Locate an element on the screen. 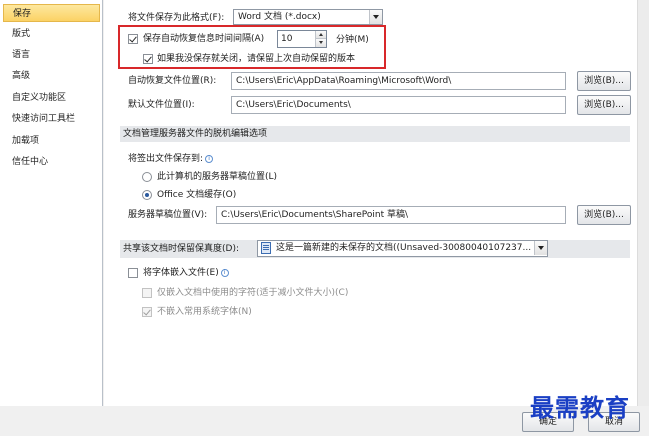 The height and width of the screenshot is (436, 649). sidebar-item-add-ins: 加载项 is located at coordinates (51, 141).